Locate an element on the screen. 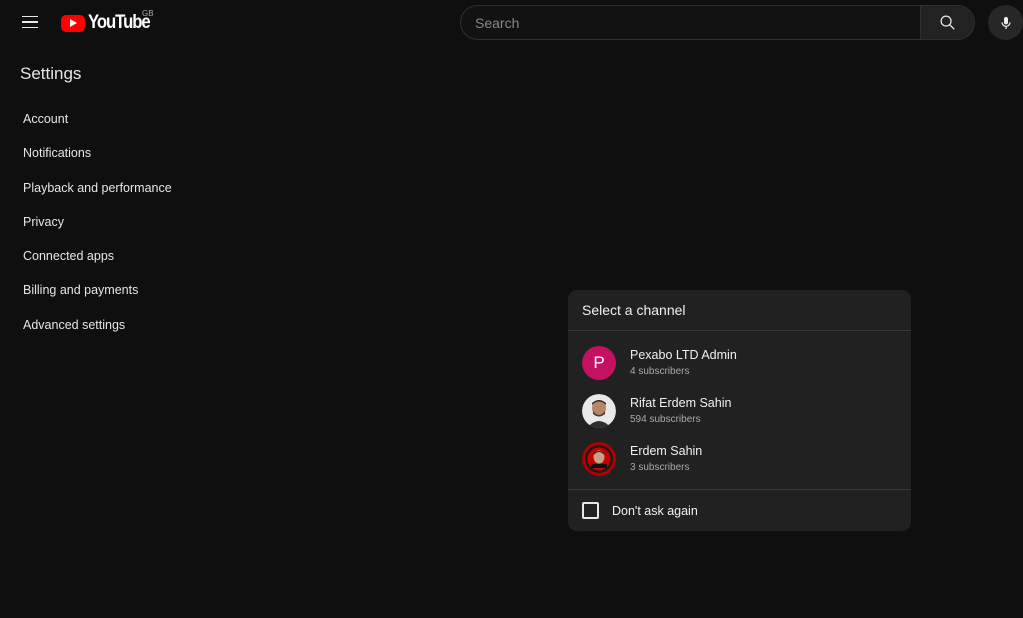 This screenshot has height=618, width=1023. top-bar: YouTube GB is located at coordinates (511, 22).